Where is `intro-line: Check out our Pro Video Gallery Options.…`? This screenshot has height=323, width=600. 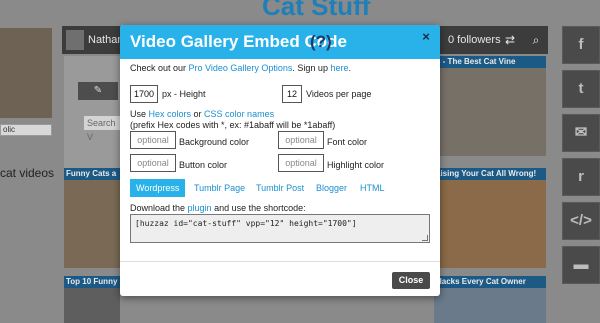
intro-line: Check out our Pro Video Gallery Options.… is located at coordinates (240, 68).